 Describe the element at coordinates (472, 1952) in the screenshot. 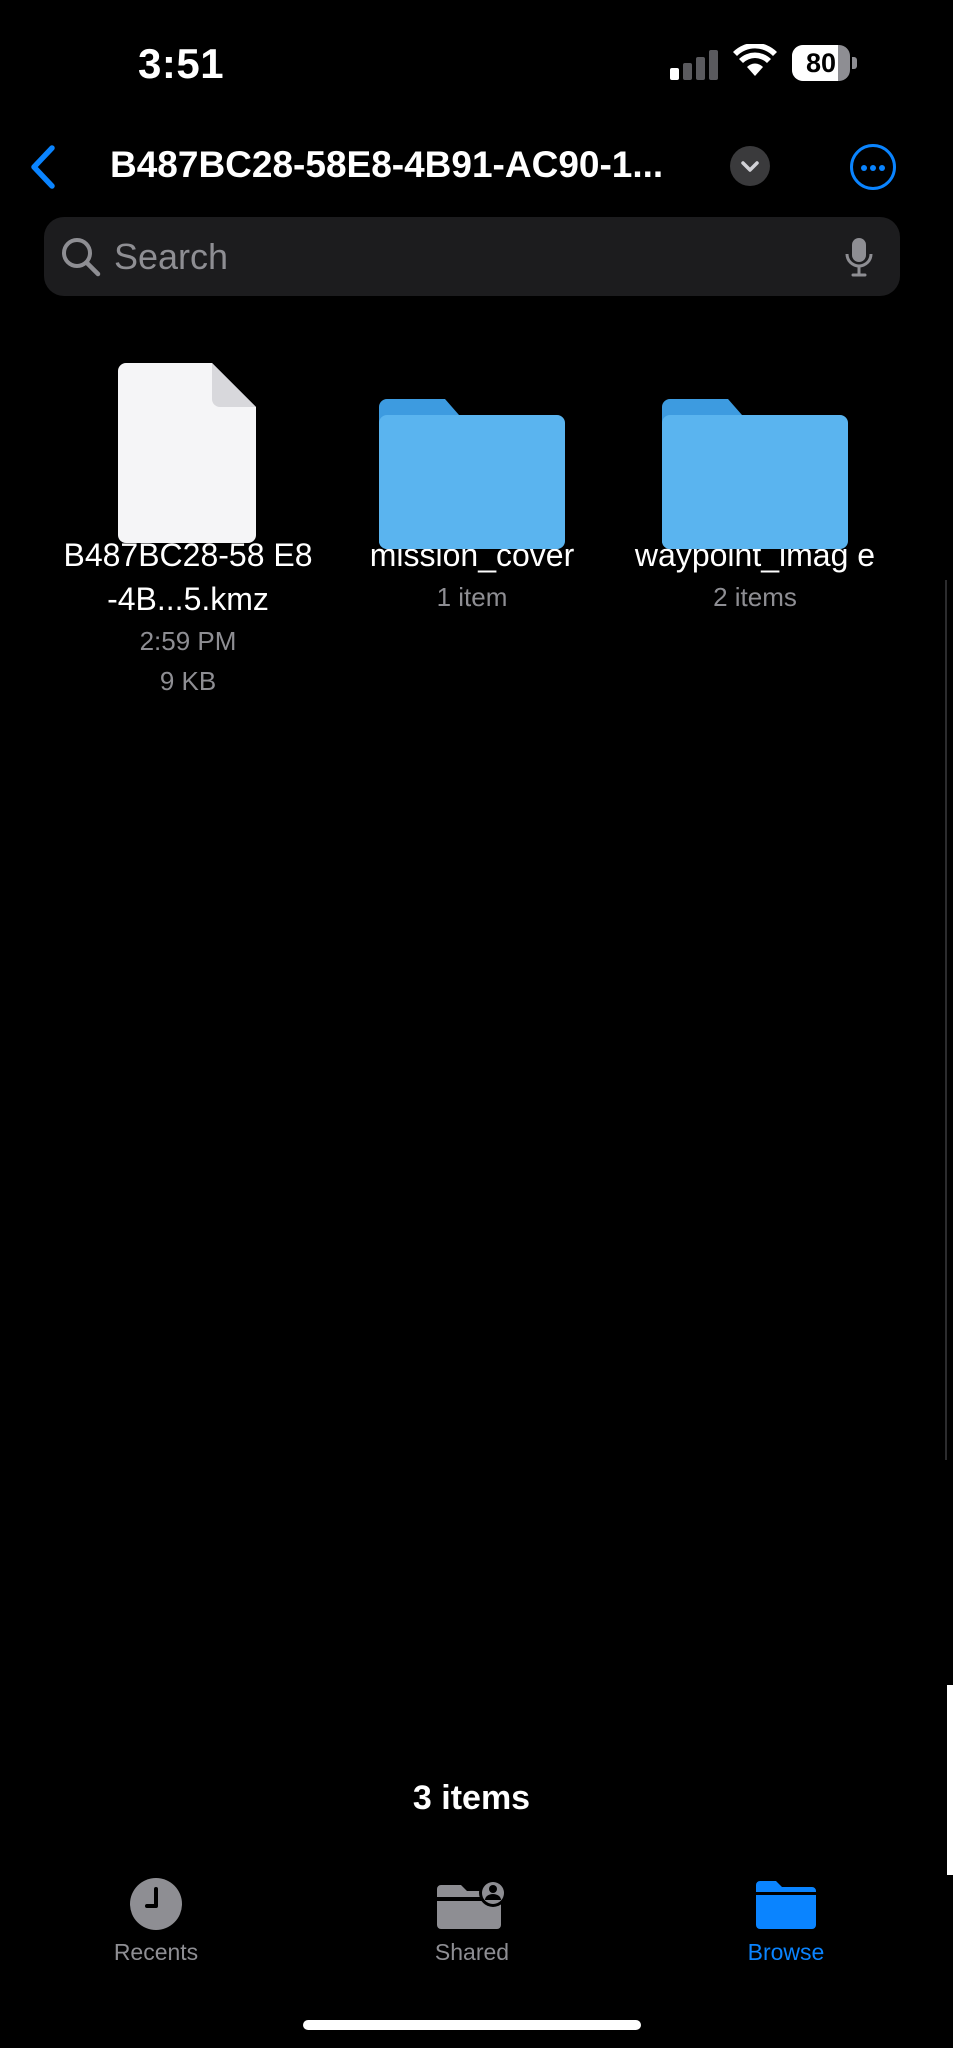

I see `tab-label: Shared` at that location.